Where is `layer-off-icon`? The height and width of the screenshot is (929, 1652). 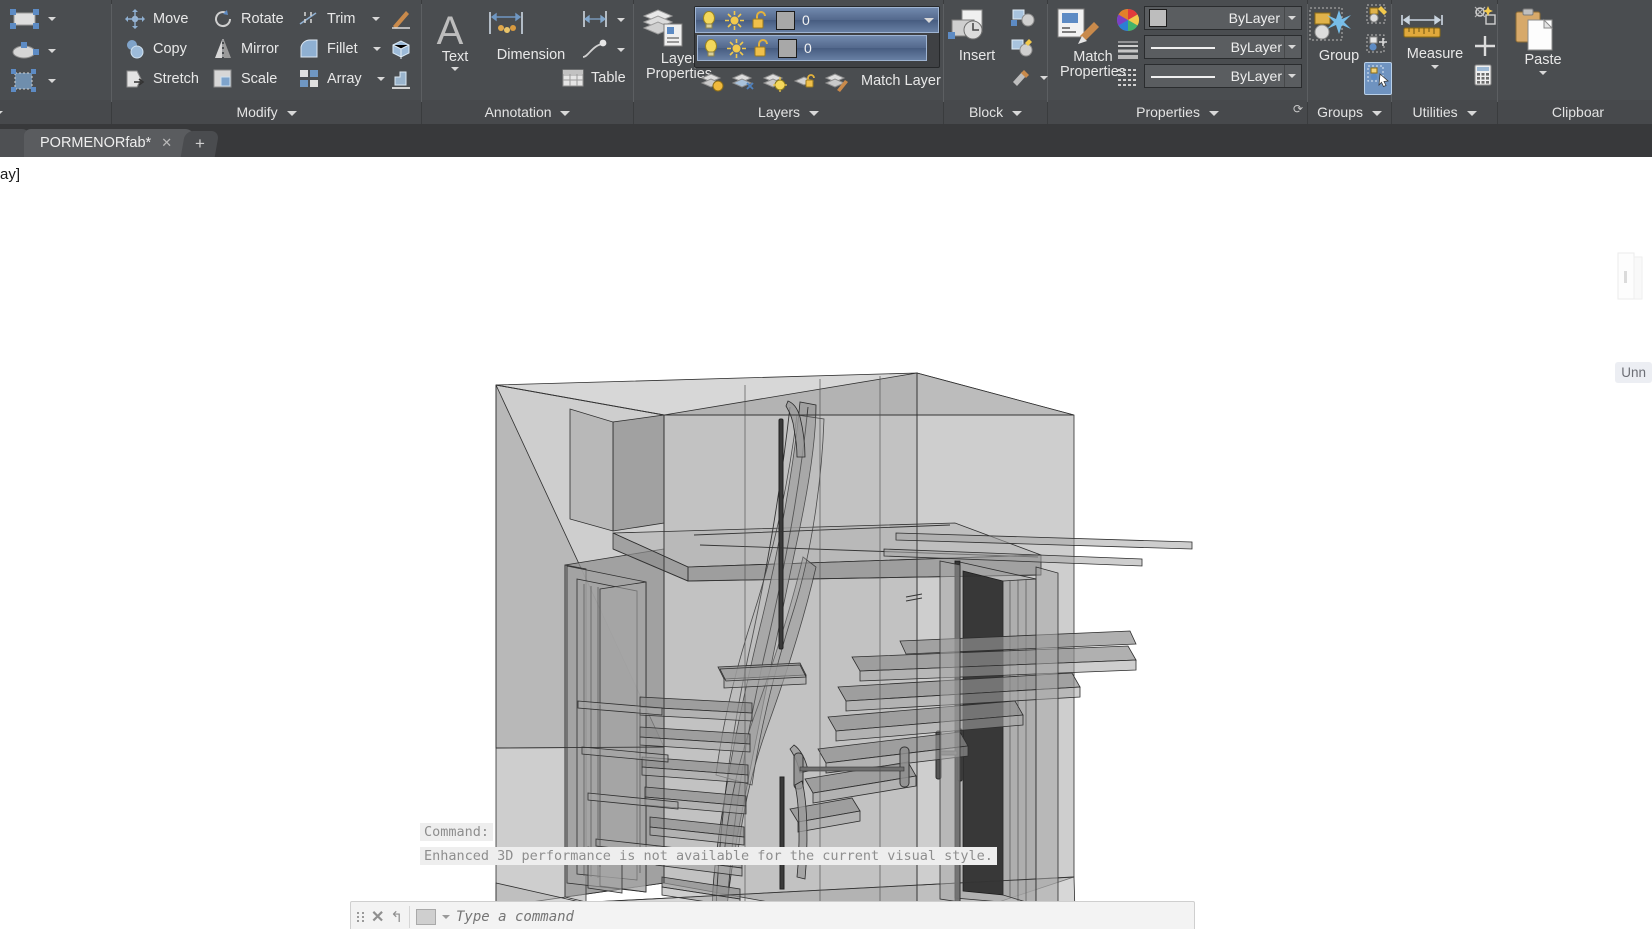
layer-off-icon is located at coordinates (774, 81).